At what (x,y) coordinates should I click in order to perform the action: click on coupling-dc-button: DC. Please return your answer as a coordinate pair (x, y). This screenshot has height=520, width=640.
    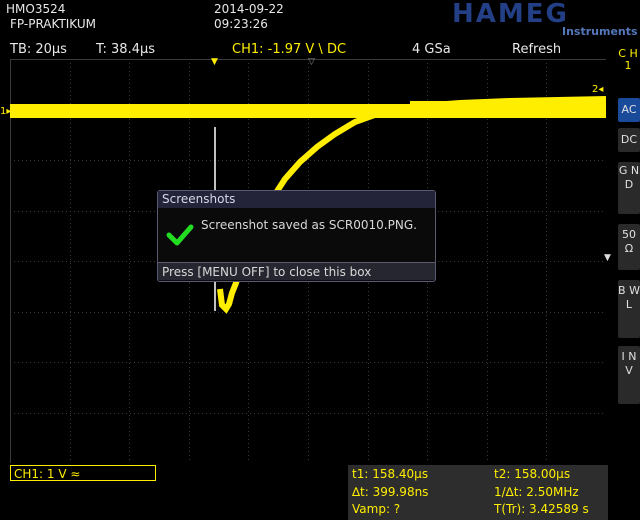
    Looking at the image, I should click on (629, 140).